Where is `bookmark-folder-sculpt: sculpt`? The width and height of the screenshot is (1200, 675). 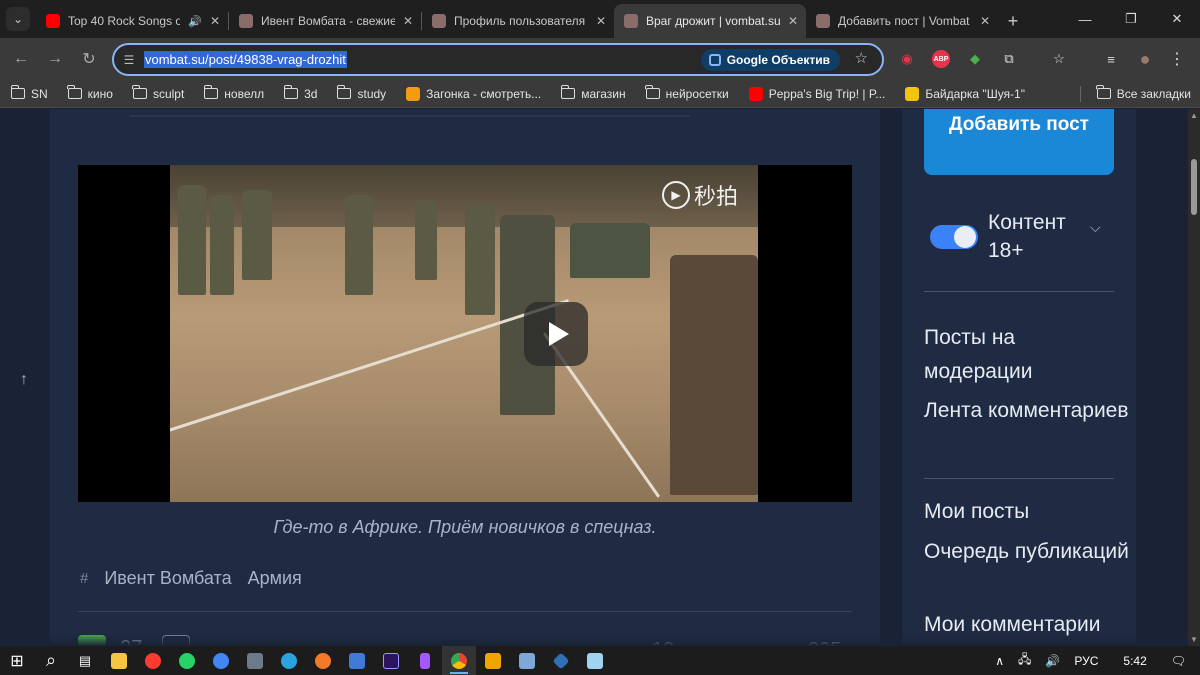 bookmark-folder-sculpt: sculpt is located at coordinates (157, 93).